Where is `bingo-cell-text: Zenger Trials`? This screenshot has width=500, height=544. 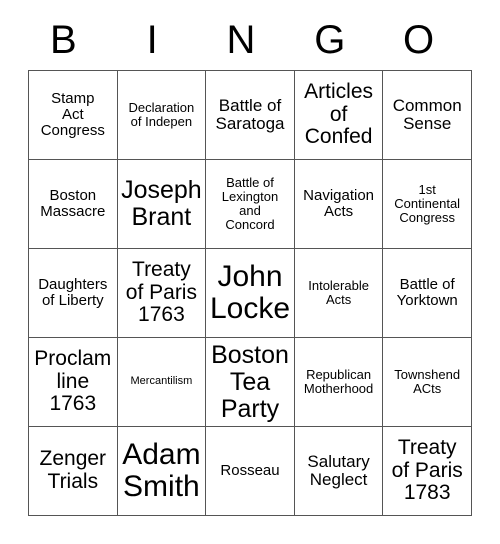 bingo-cell-text: Zenger Trials is located at coordinates (73, 470).